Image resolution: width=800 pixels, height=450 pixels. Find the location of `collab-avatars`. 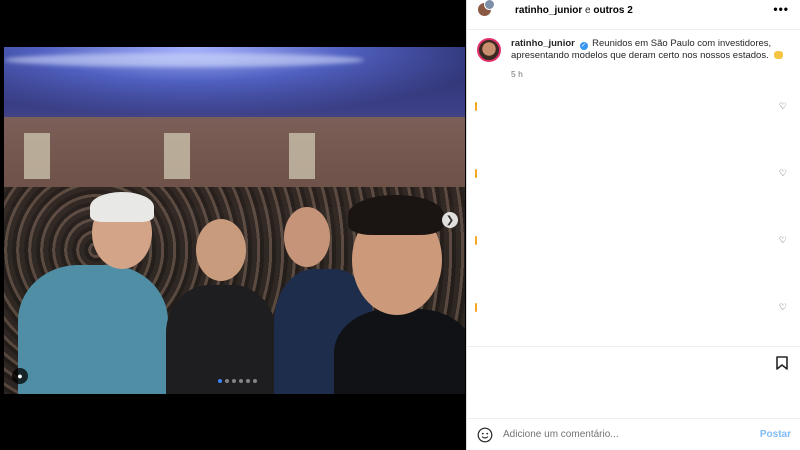

collab-avatars is located at coordinates (488, 10).